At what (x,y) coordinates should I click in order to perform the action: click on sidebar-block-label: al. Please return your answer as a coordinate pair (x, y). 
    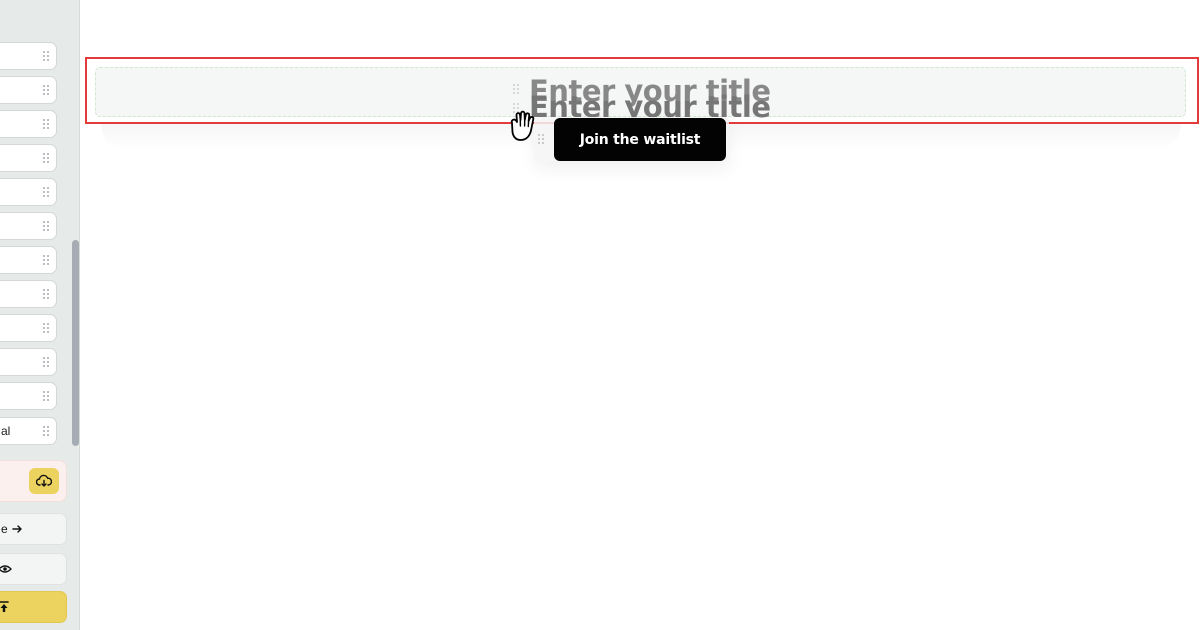
    Looking at the image, I should click on (6, 431).